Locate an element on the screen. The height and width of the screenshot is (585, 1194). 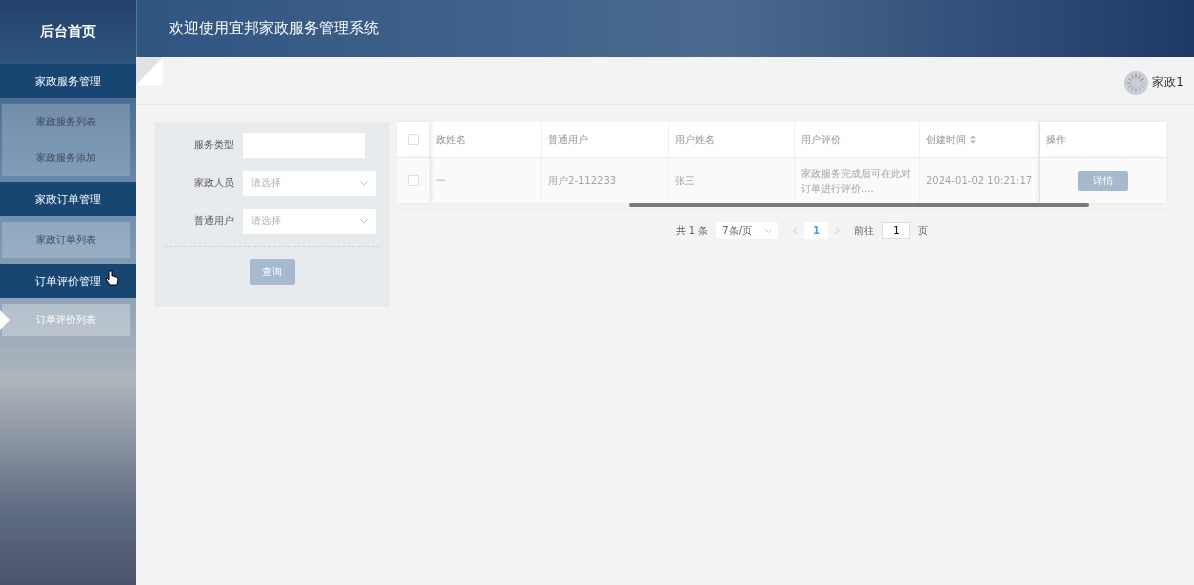
user-name: 家政1 is located at coordinates (1168, 82).